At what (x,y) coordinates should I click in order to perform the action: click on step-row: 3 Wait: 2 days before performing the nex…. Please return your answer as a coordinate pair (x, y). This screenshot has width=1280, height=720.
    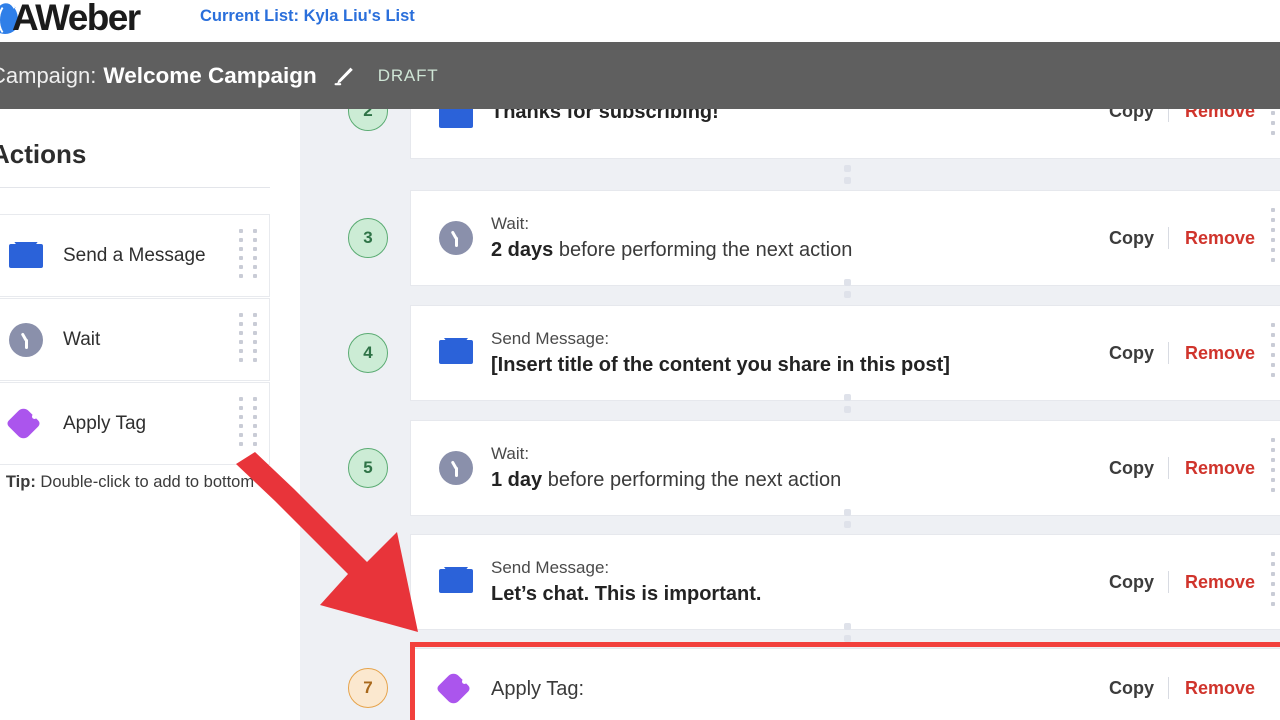
    Looking at the image, I should click on (790, 238).